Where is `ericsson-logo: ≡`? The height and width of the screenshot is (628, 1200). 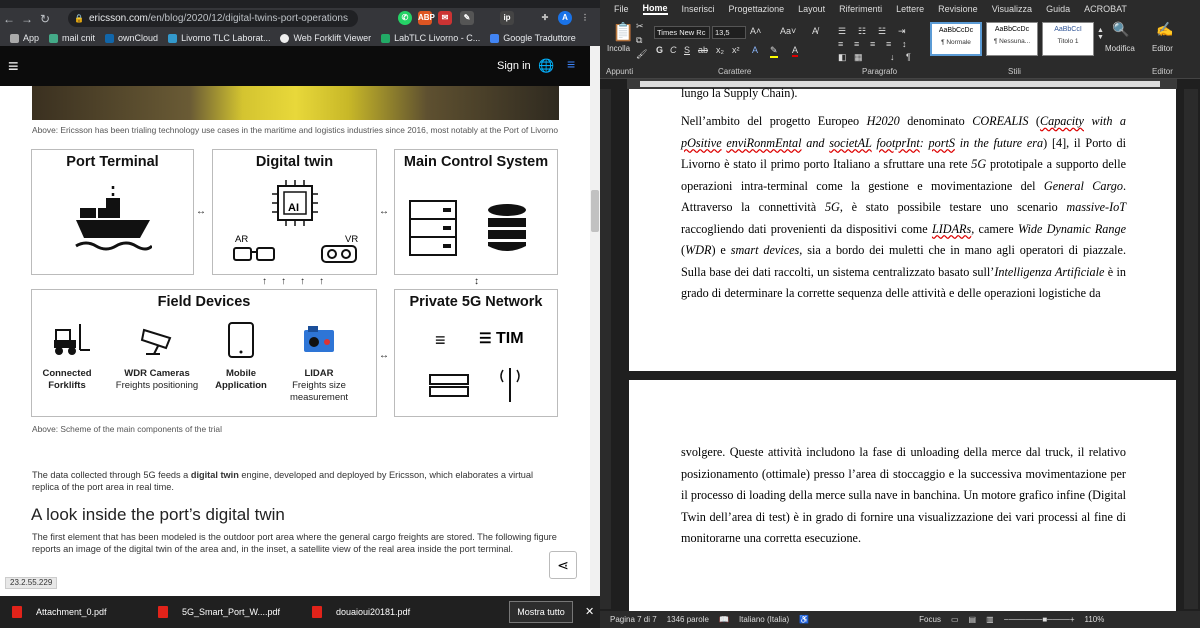 ericsson-logo: ≡ is located at coordinates (13, 66).